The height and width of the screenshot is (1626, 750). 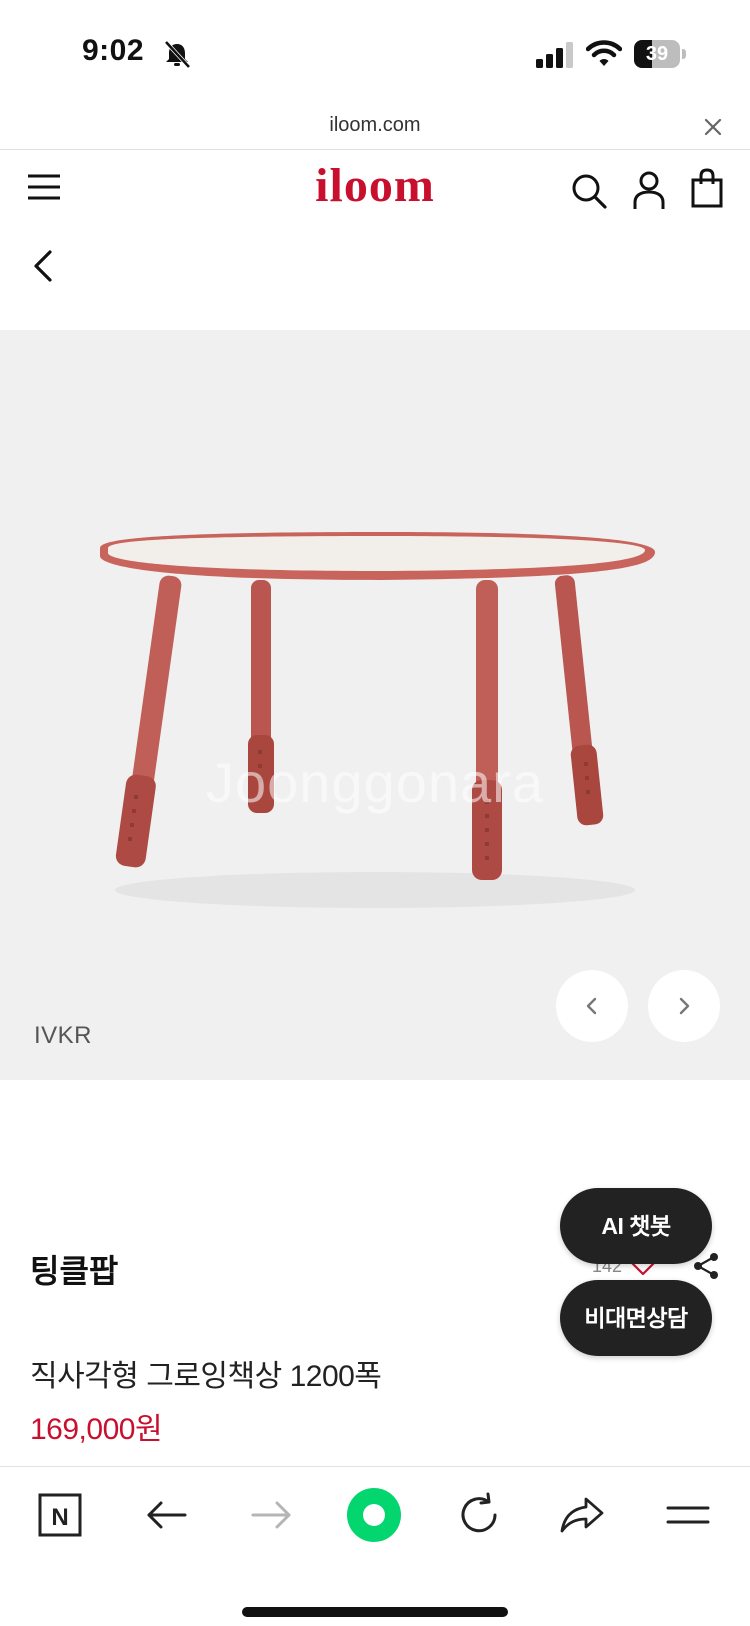 I want to click on battery-indicator: 39, so click(x=660, y=54).